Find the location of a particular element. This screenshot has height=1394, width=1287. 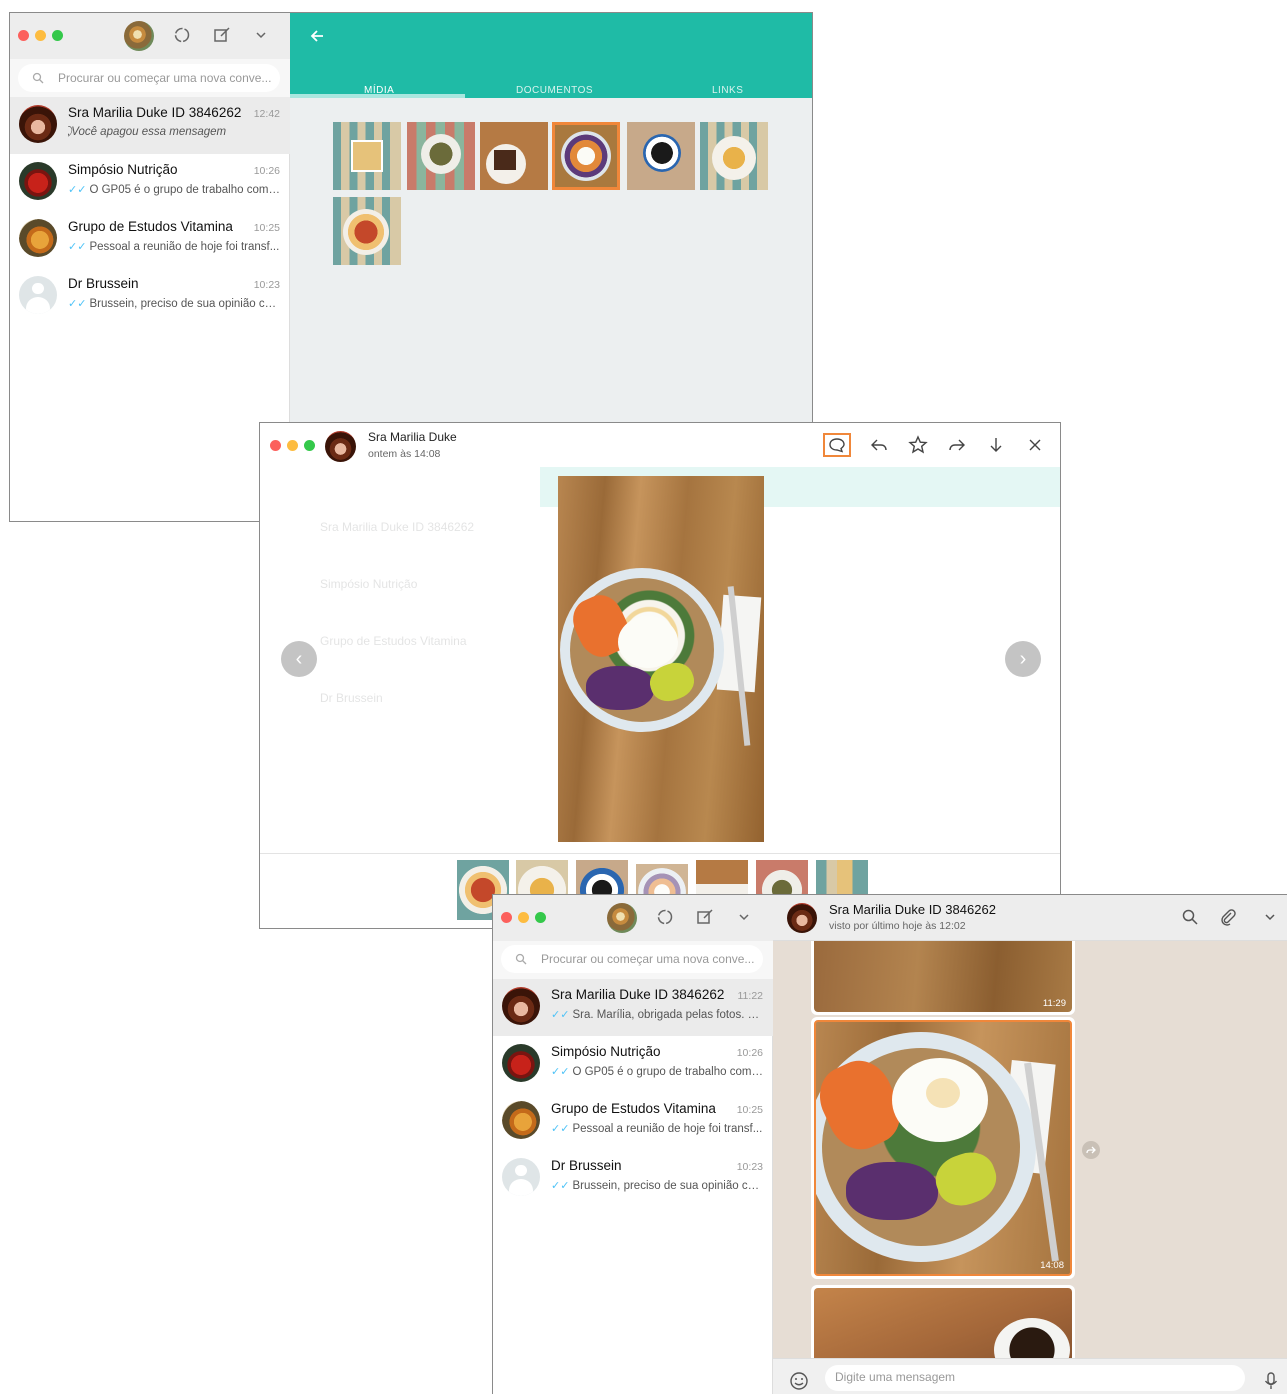

viewer-toolbar is located at coordinates (934, 445).